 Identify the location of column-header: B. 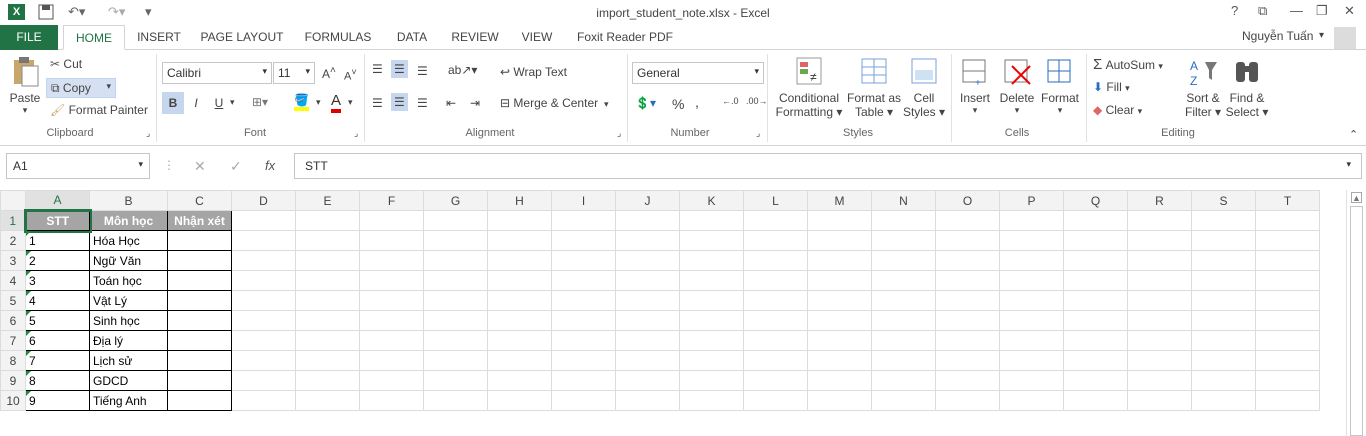
(128, 200).